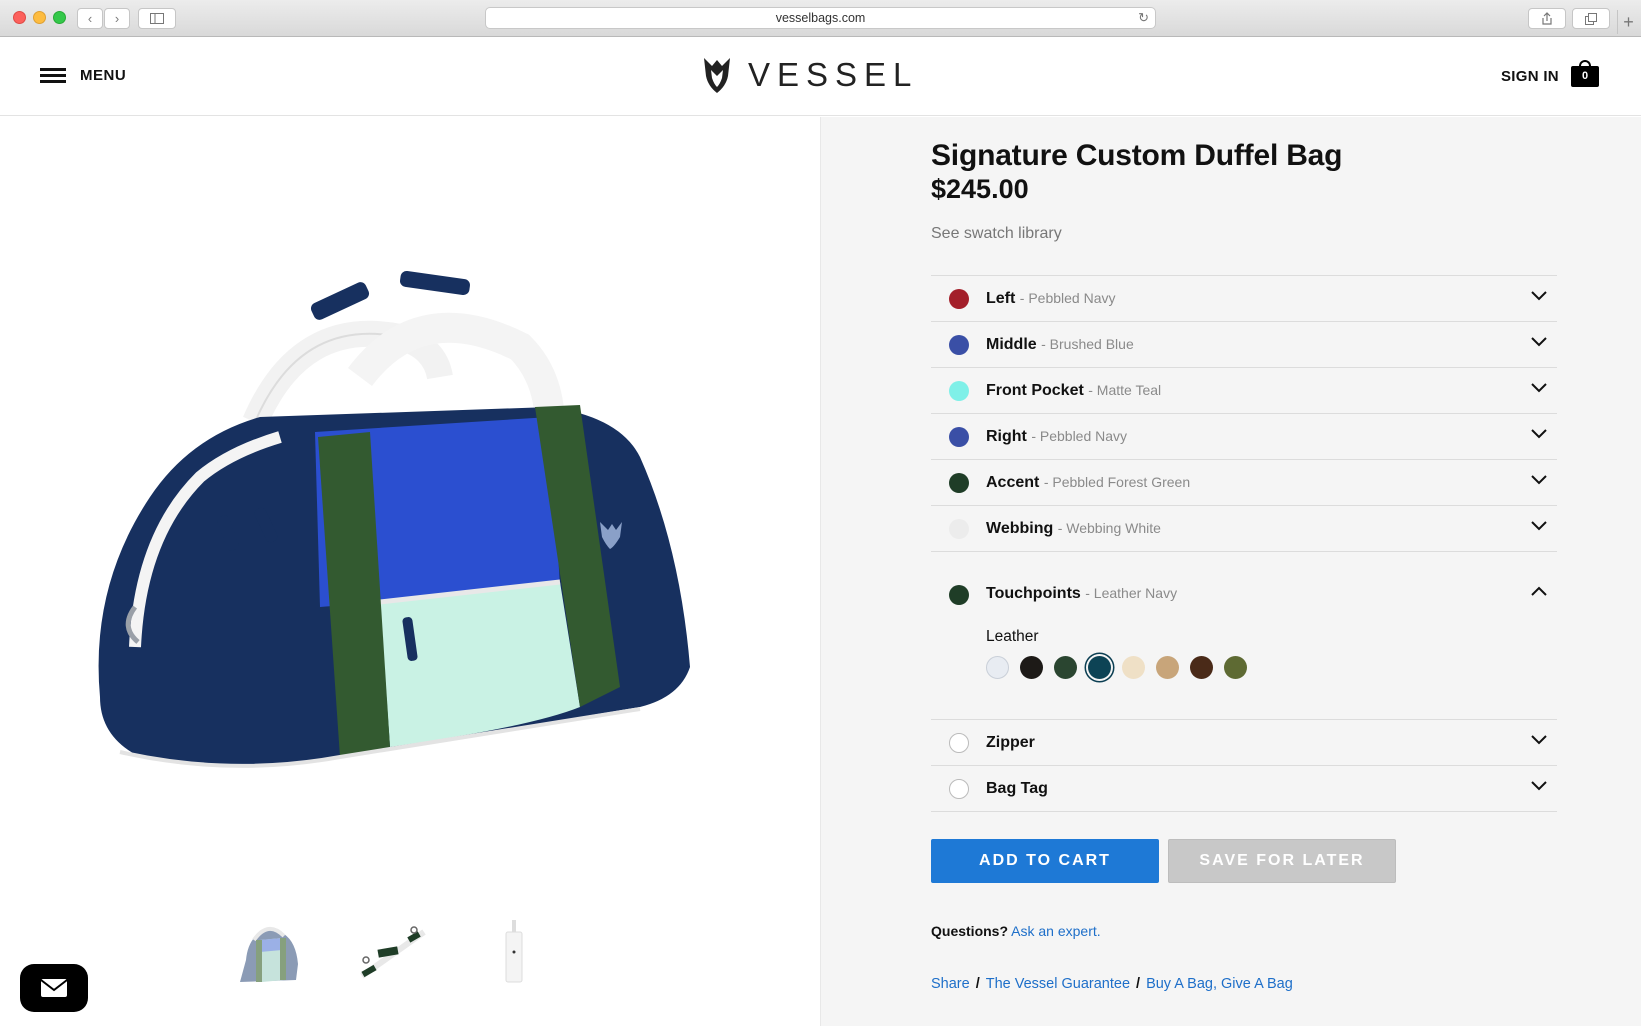 This screenshot has height=1026, width=1641. What do you see at coordinates (53, 75) in the screenshot?
I see `hamburger-icon` at bounding box center [53, 75].